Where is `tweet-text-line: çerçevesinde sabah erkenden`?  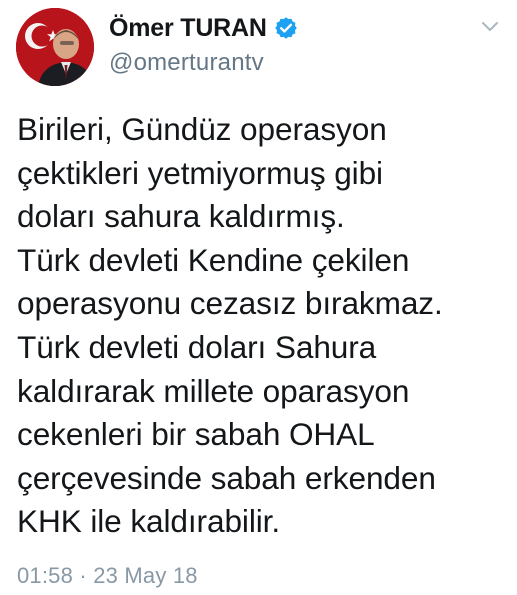
tweet-text-line: çerçevesinde sabah erkenden is located at coordinates (226, 477).